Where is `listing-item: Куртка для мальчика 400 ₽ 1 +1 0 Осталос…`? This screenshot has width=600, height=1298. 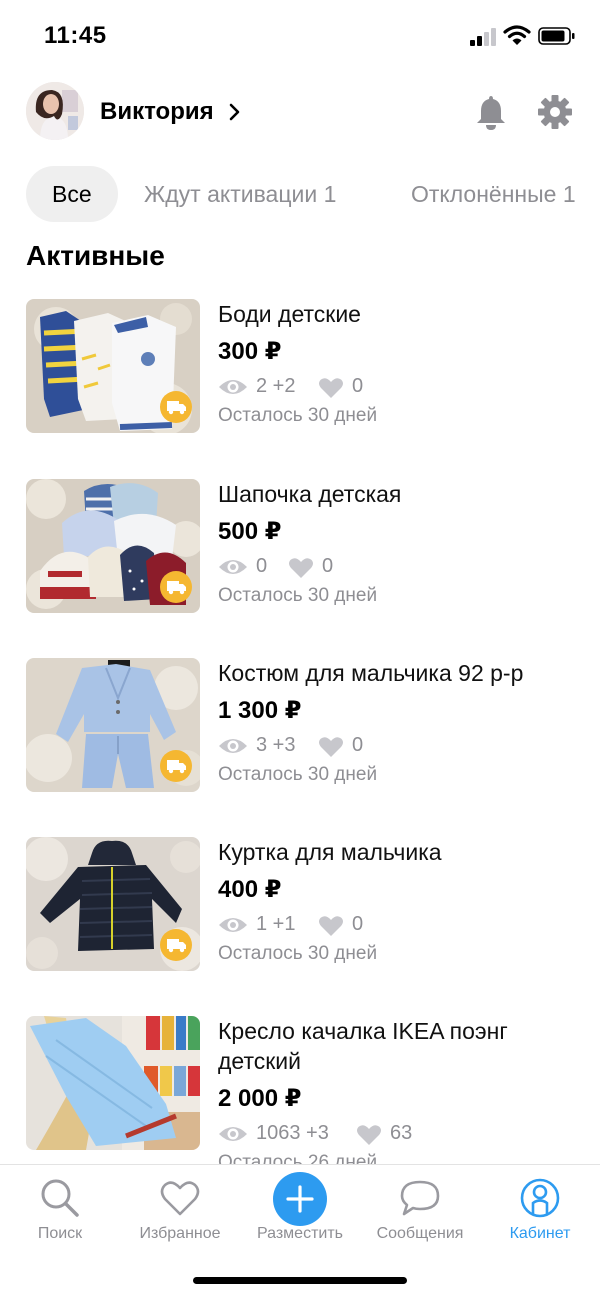 listing-item: Куртка для мальчика 400 ₽ 1 +1 0 Осталос… is located at coordinates (300, 907).